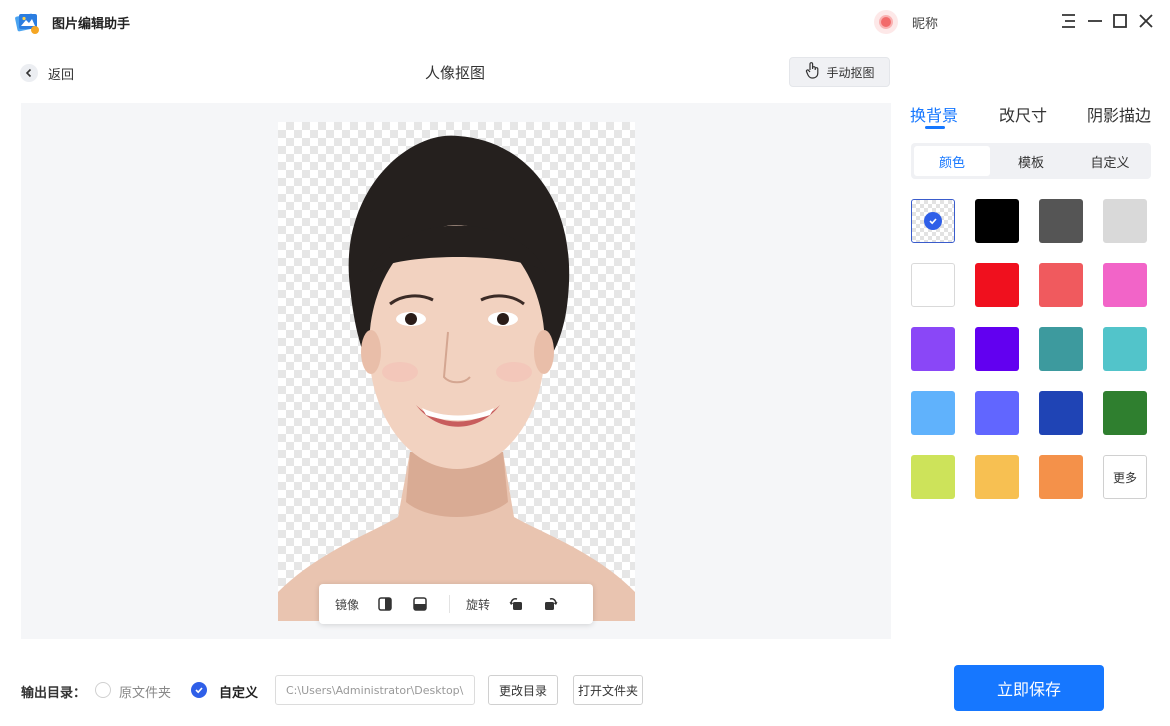  Describe the element at coordinates (1023, 114) in the screenshot. I see `tab-resize: 改尺寸` at that location.